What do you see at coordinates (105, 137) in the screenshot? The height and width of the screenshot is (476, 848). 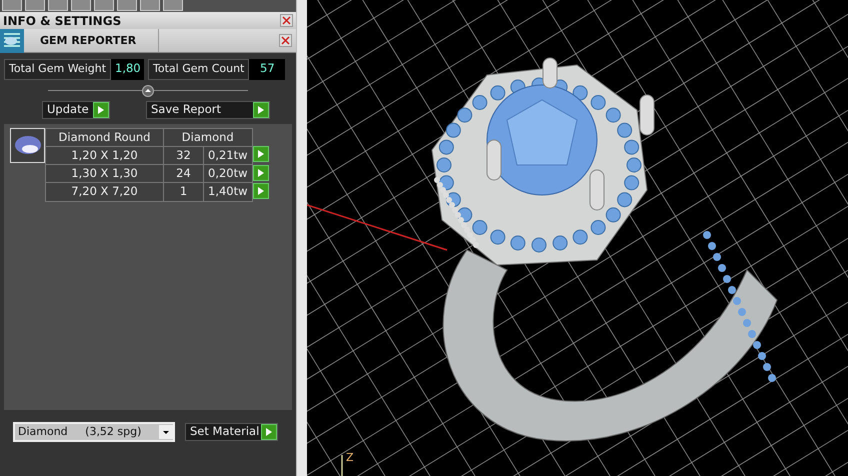 I see `column-header: Diamond Round` at bounding box center [105, 137].